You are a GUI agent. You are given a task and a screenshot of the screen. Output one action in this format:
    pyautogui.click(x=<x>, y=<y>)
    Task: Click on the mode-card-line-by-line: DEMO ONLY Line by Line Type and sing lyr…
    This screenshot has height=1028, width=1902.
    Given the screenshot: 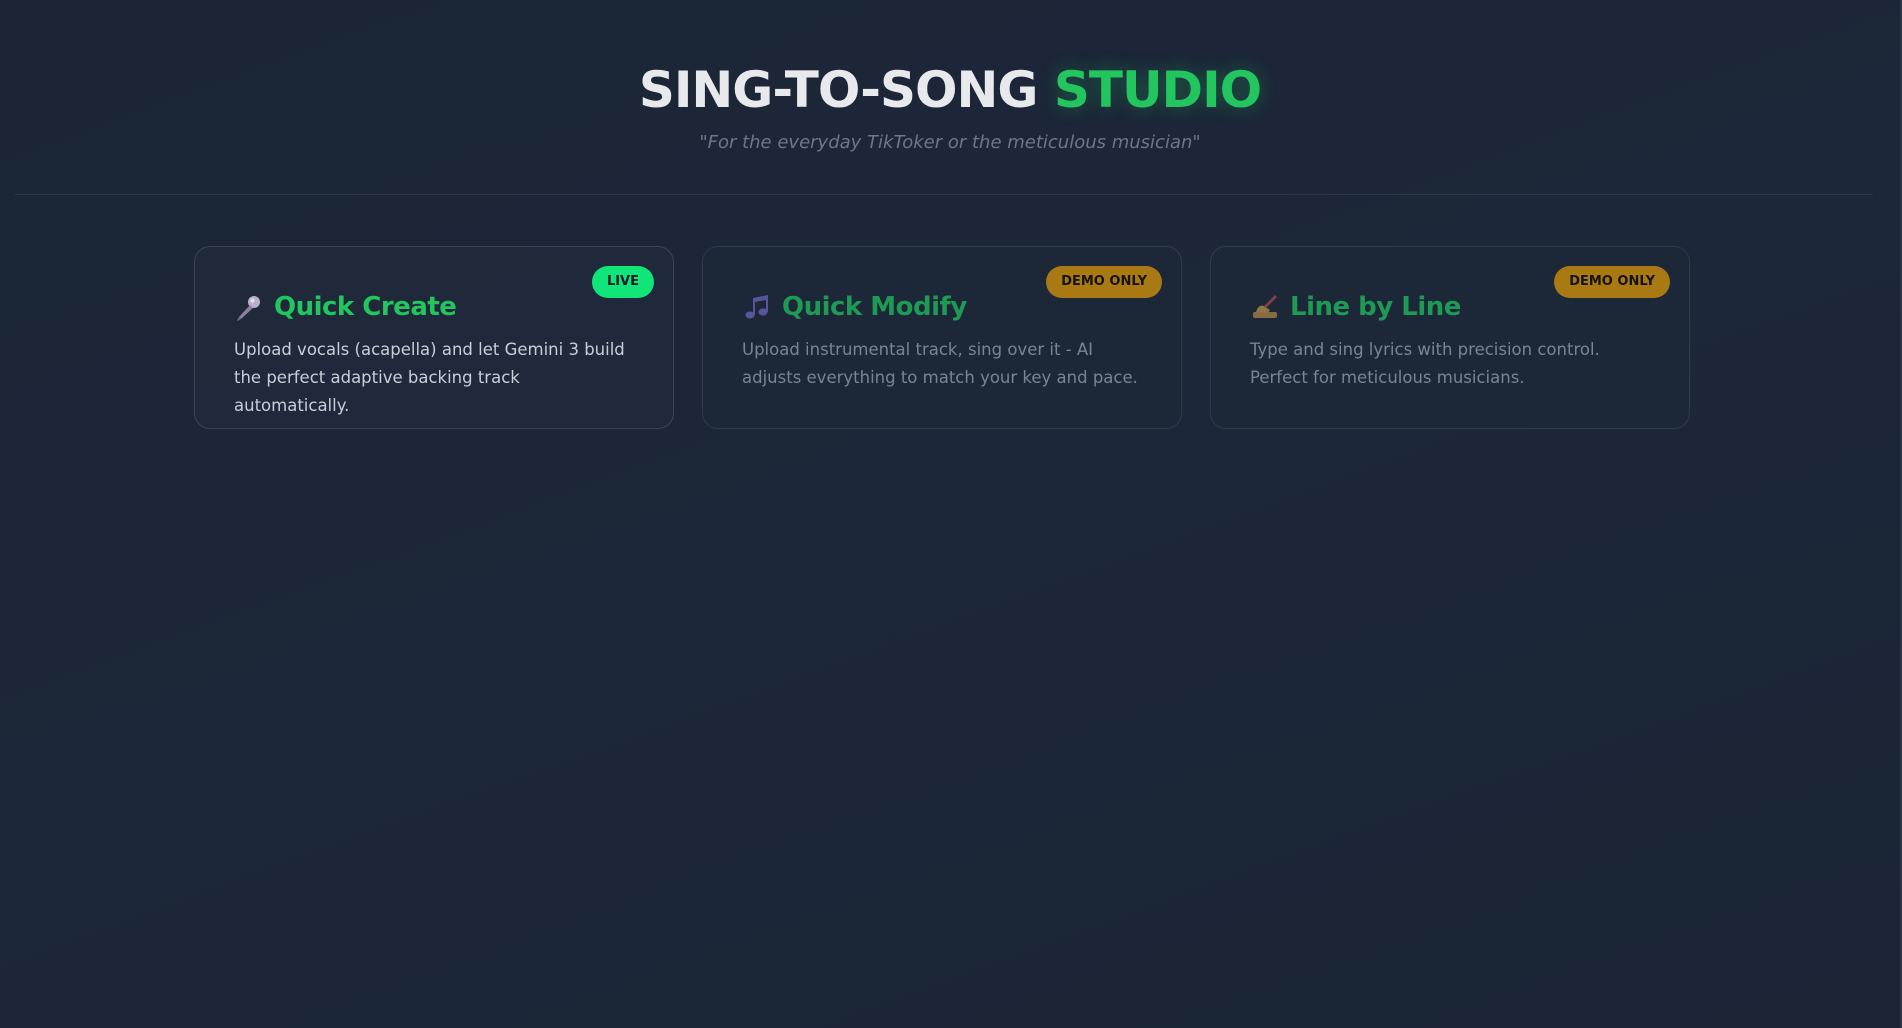 What is the action you would take?
    pyautogui.click(x=1450, y=337)
    